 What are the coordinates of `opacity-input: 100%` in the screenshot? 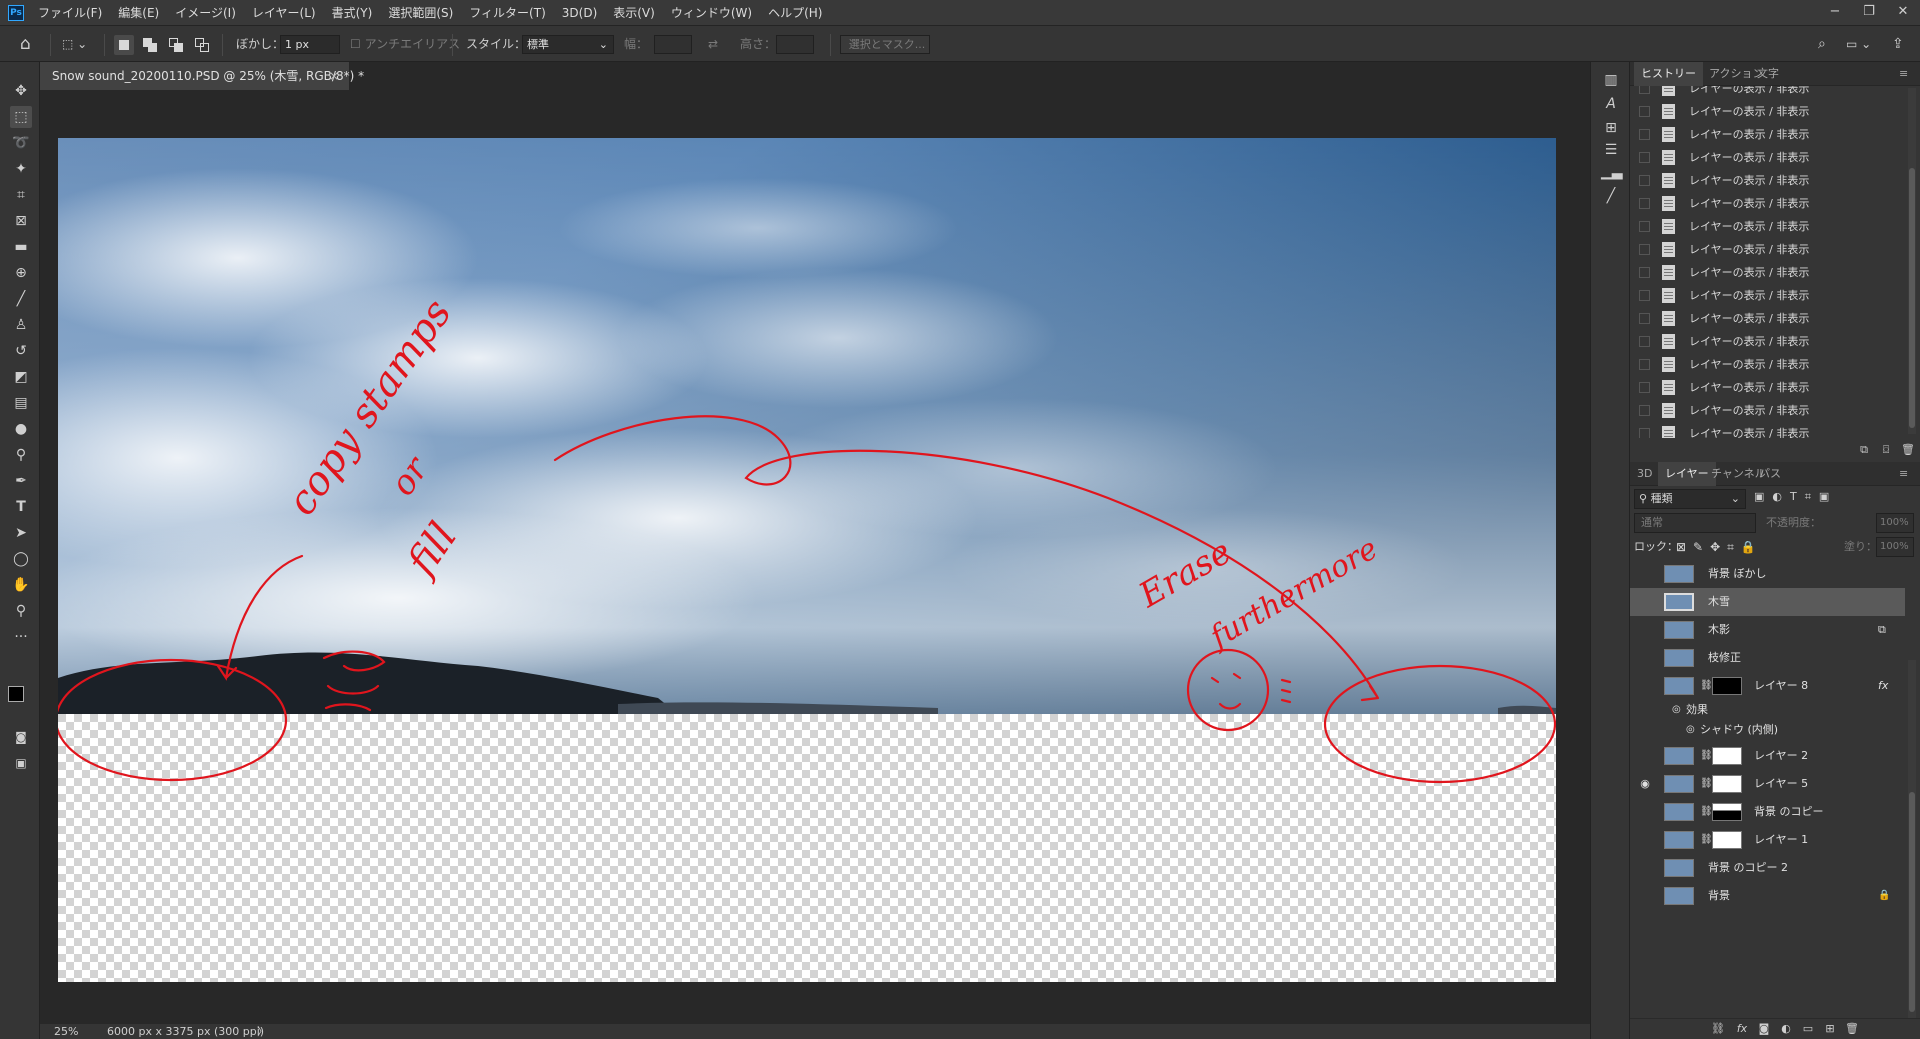 It's located at (1895, 523).